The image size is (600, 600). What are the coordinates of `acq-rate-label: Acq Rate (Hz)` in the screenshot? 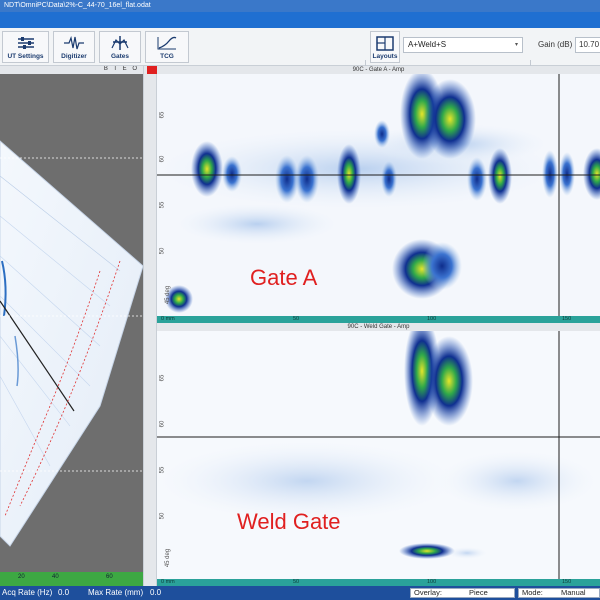 It's located at (27, 592).